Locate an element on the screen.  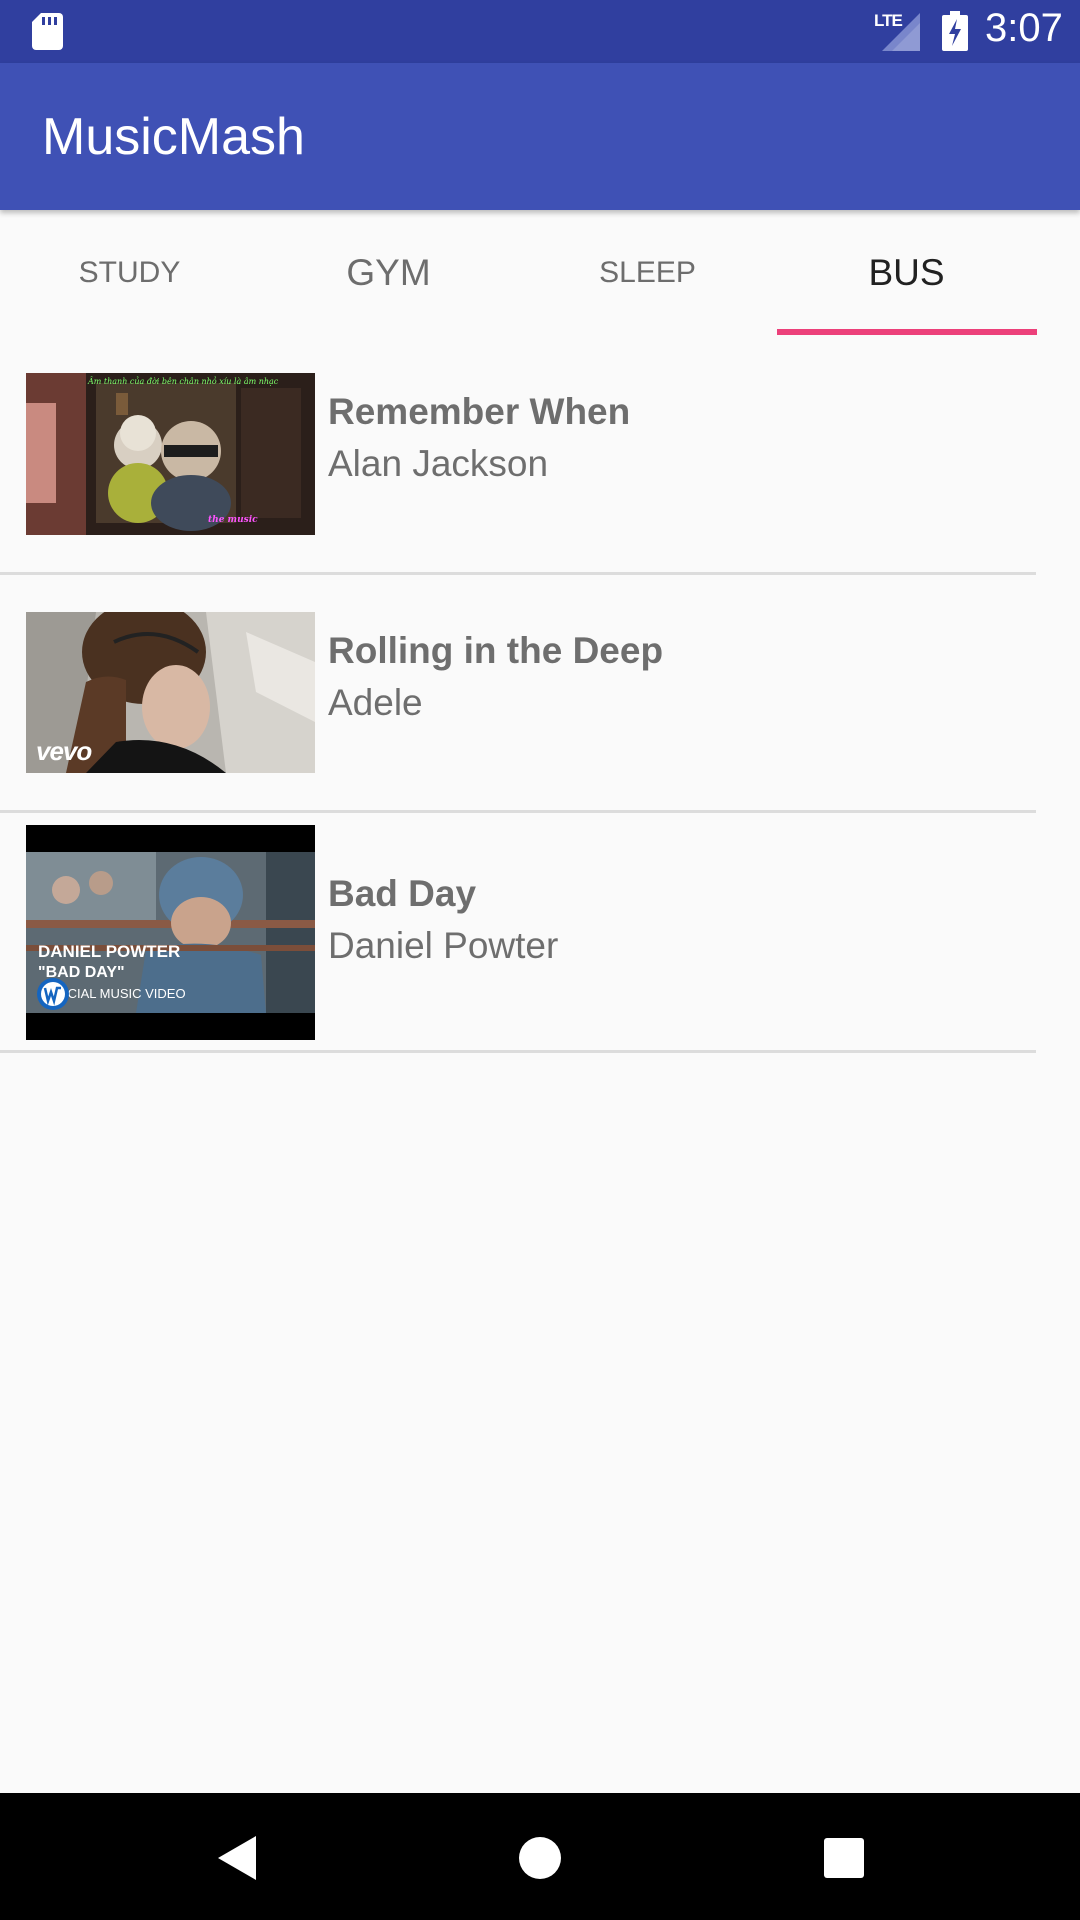
battery-charging-icon is located at coordinates (955, 31).